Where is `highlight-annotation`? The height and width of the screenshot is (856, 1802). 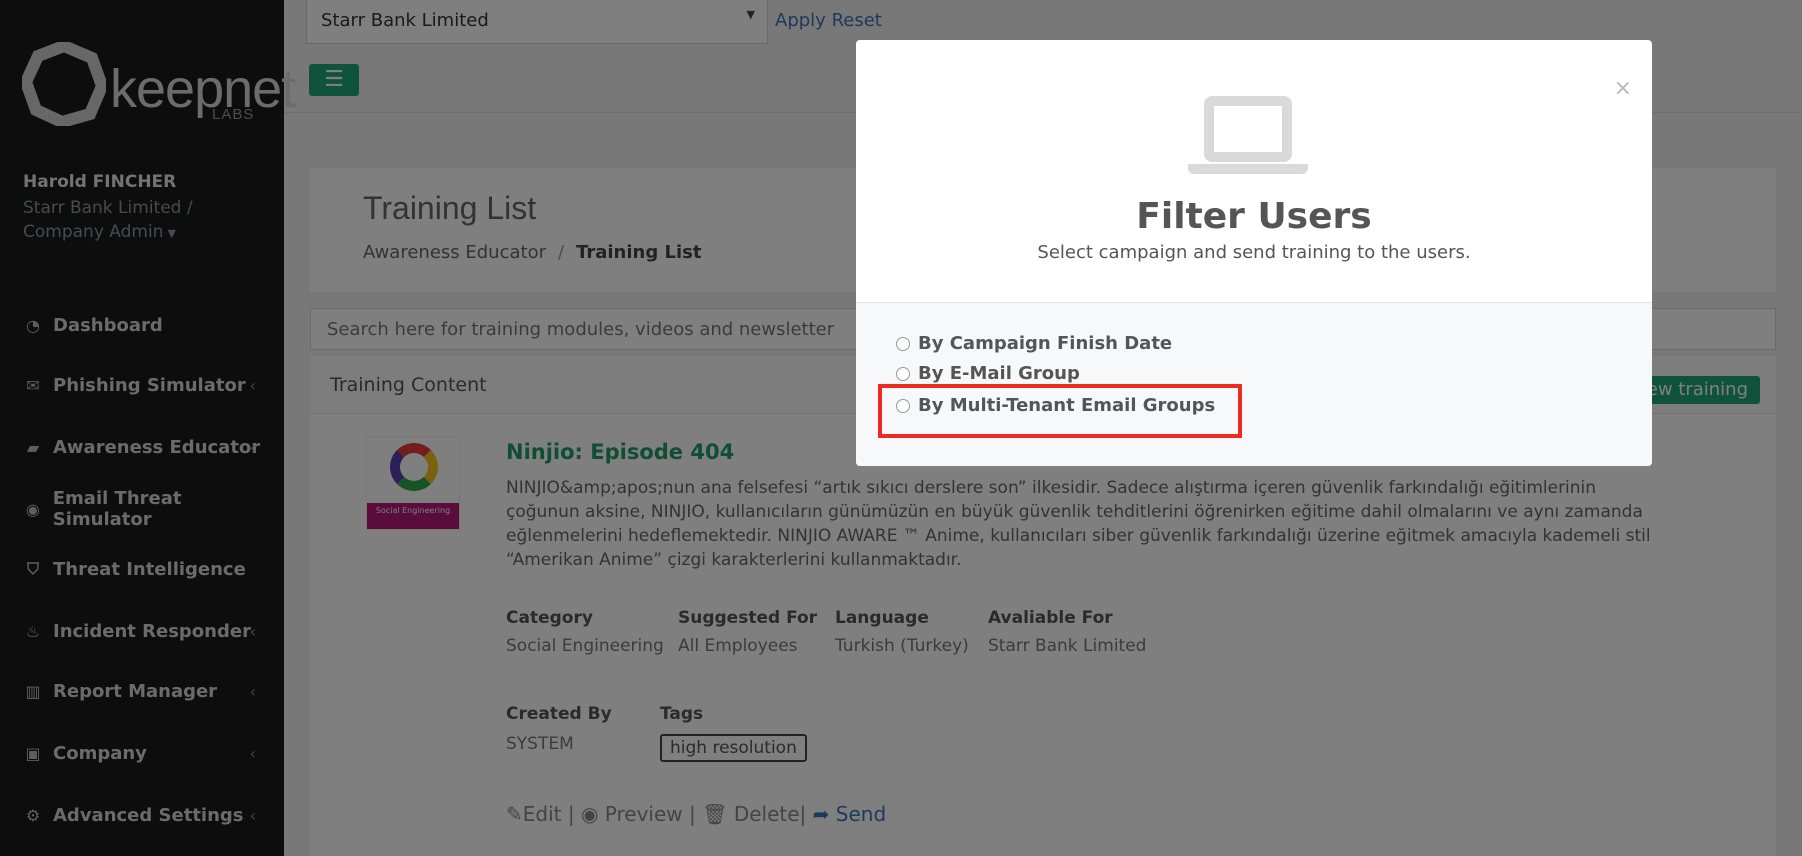
highlight-annotation is located at coordinates (1060, 411).